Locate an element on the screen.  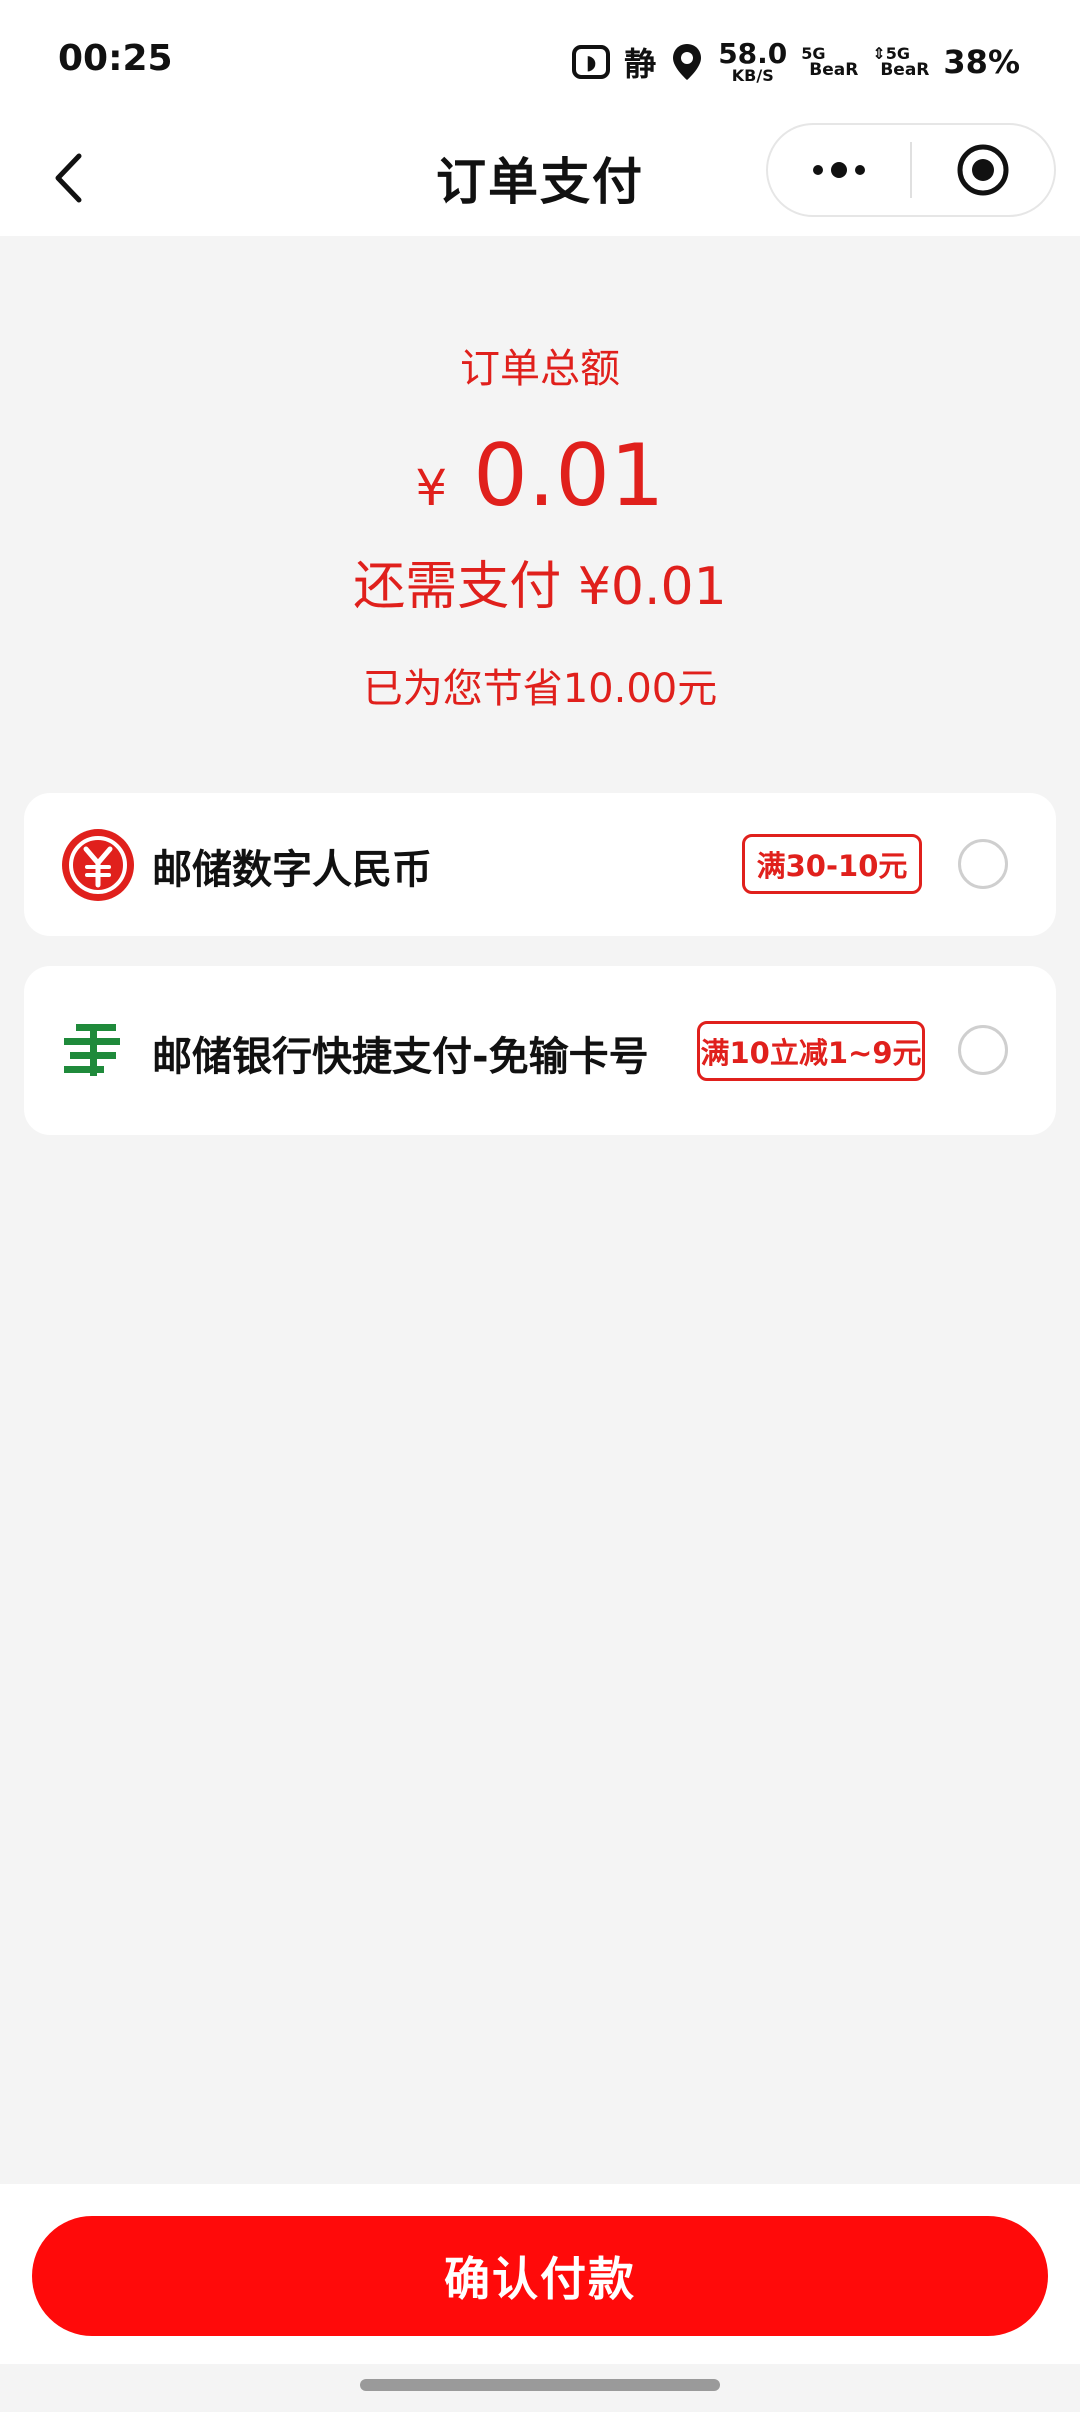
sim1-signal: 5G BeaR is located at coordinates (830, 62).